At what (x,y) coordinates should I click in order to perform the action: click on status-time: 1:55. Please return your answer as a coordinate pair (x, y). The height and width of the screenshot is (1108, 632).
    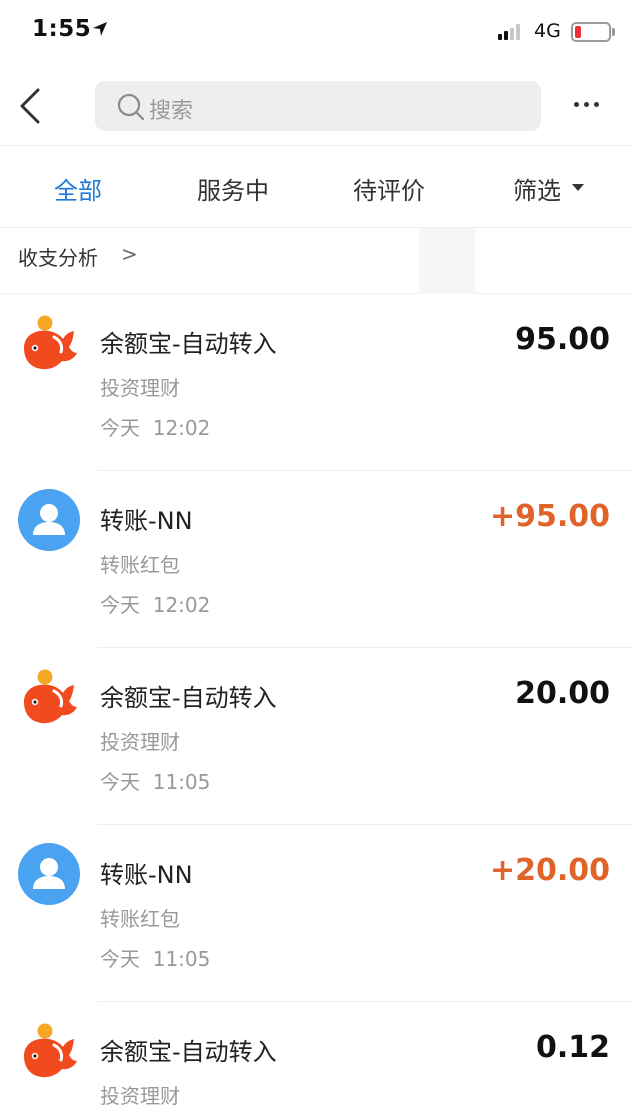
    Looking at the image, I should click on (62, 29).